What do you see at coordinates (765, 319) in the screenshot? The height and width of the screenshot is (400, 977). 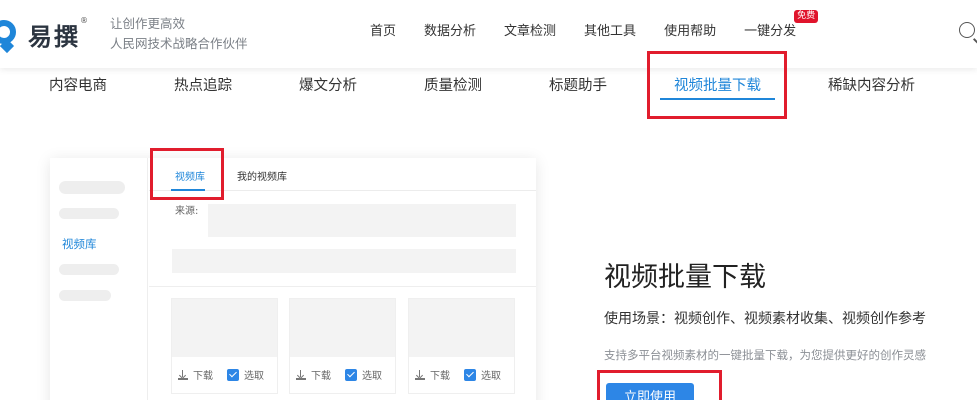 I see `feature-scenario: 使用场景：视频创作、视频素材收集、视频创作参考` at bounding box center [765, 319].